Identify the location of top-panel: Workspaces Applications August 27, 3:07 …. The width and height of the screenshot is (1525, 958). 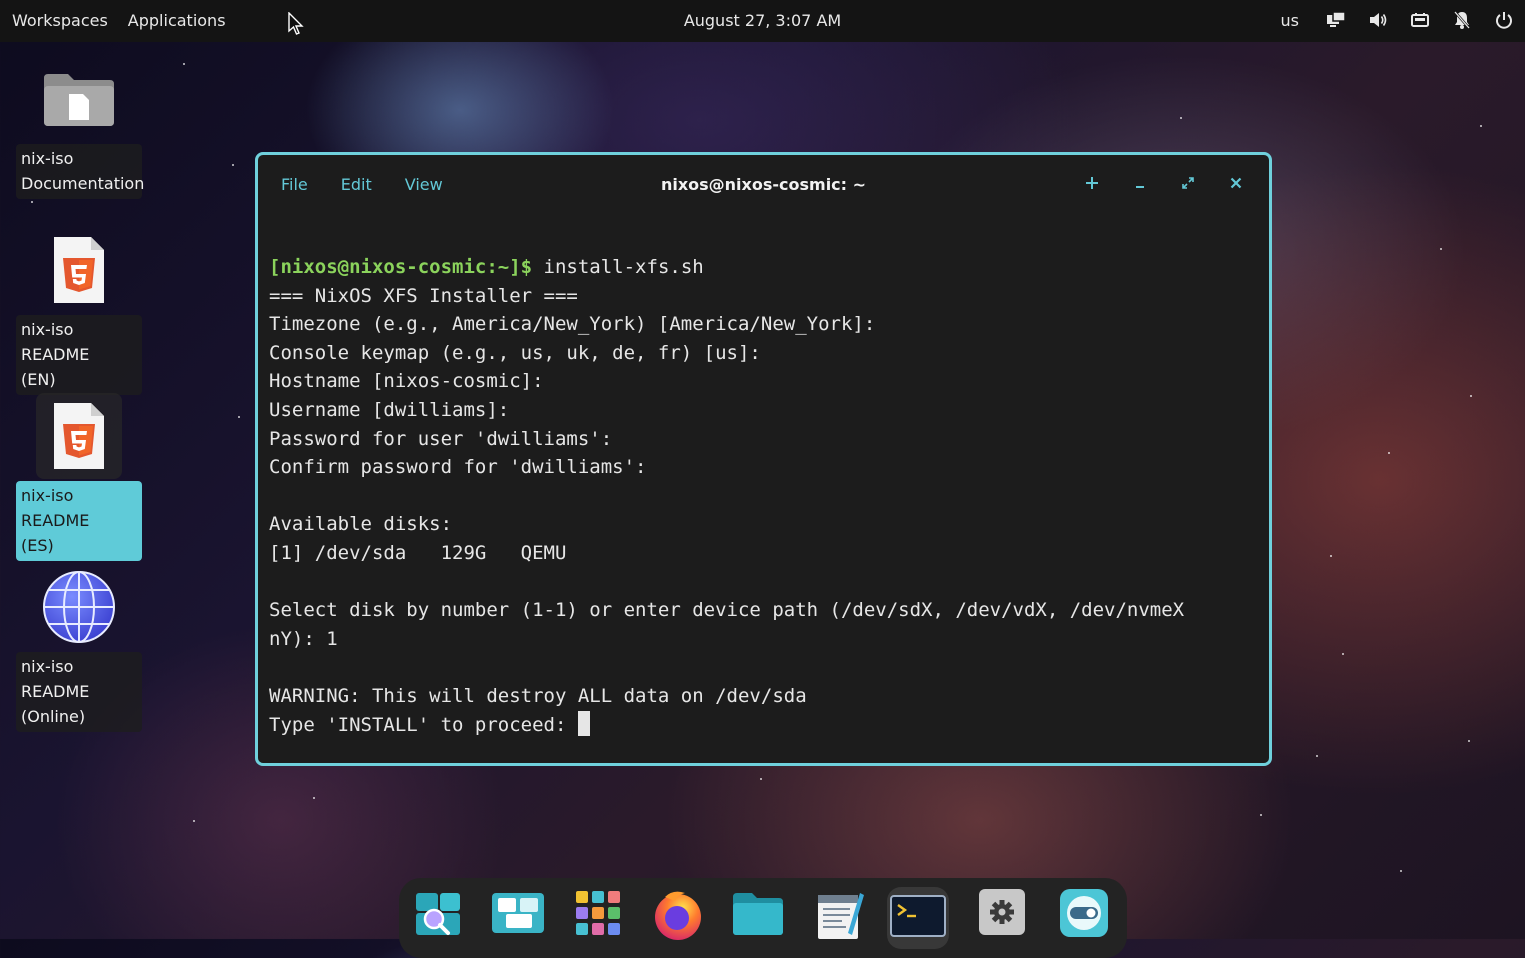
(762, 21).